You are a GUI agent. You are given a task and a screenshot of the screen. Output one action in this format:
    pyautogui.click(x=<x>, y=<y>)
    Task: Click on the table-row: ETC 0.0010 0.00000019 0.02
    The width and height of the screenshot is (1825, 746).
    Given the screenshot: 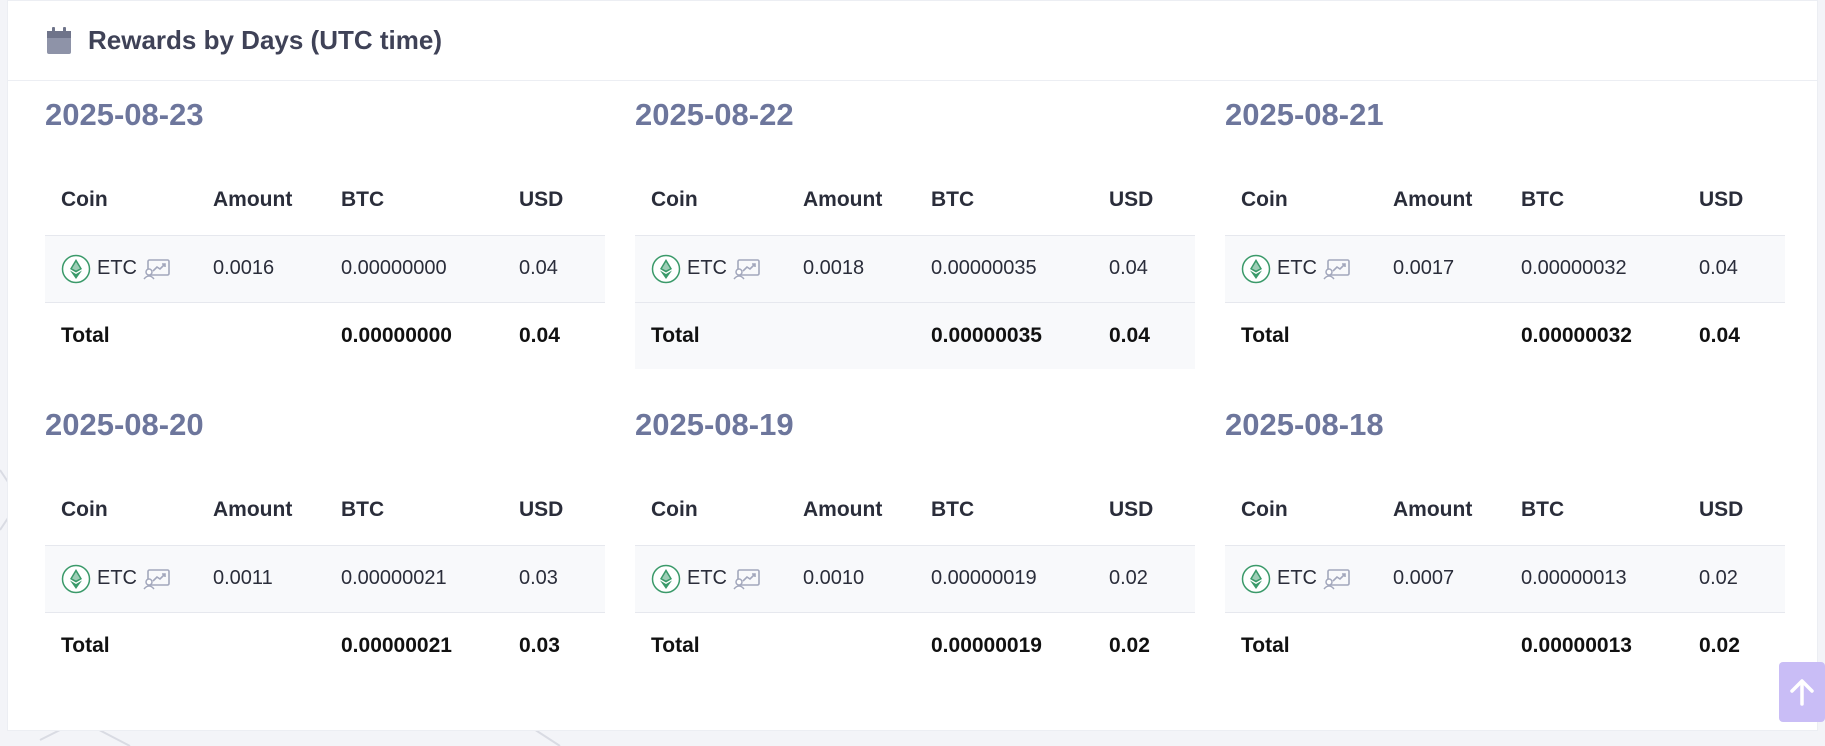 What is the action you would take?
    pyautogui.click(x=915, y=579)
    